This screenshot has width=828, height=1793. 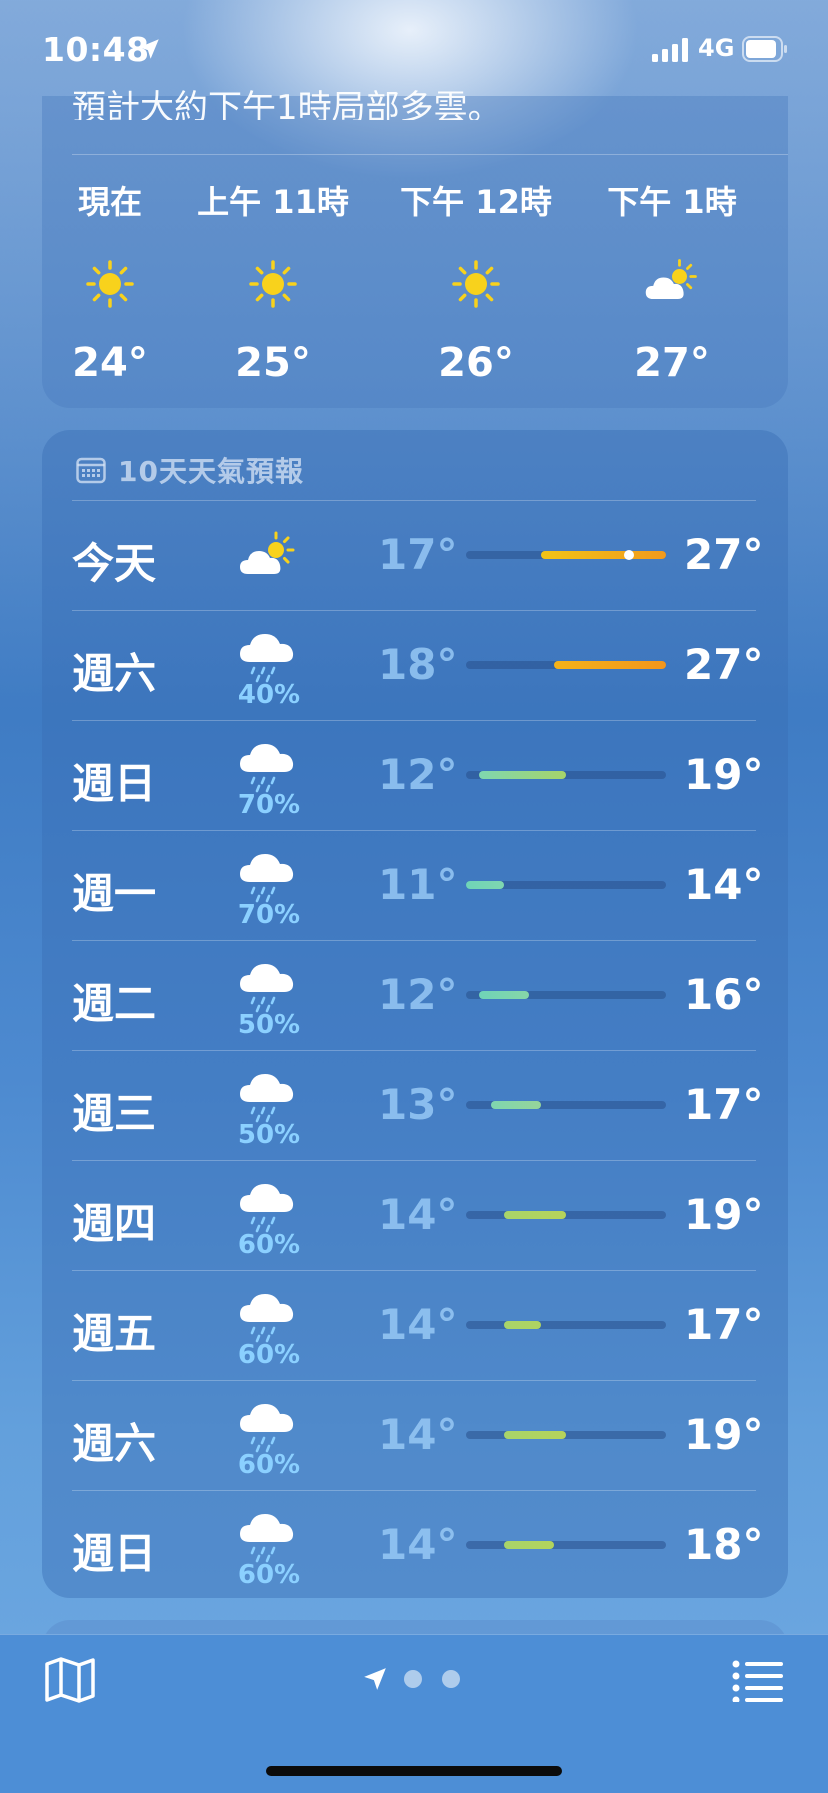 What do you see at coordinates (724, 994) in the screenshot?
I see `high-temp: 16°` at bounding box center [724, 994].